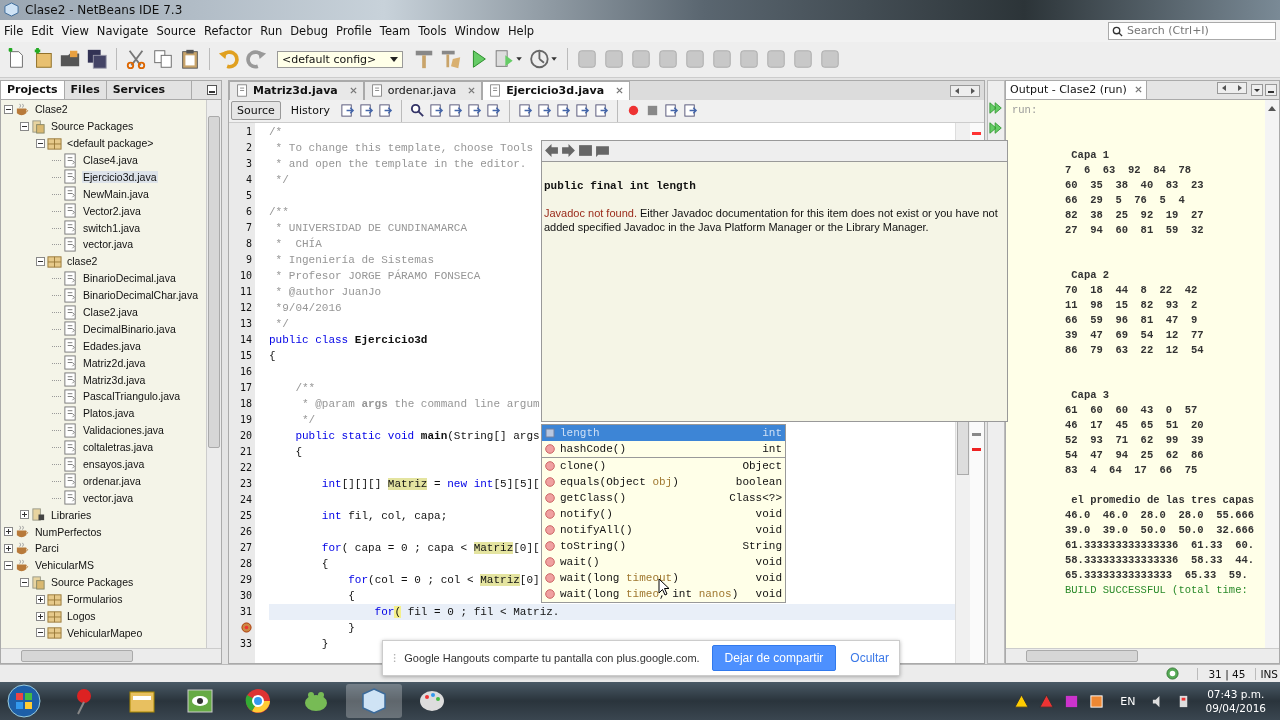 Image resolution: width=1280 pixels, height=720 pixels. I want to click on tree-item: NewMain.java, so click(116, 193).